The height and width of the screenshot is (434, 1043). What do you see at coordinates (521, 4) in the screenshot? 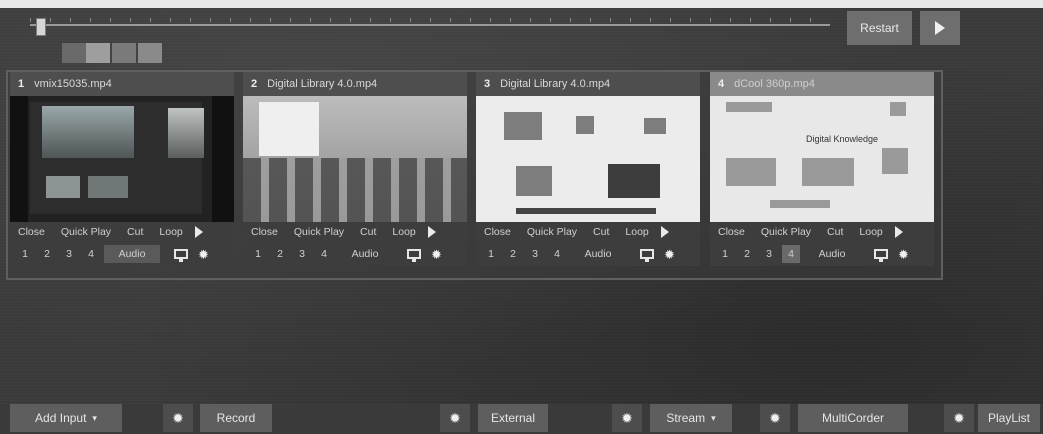
I see `window-top-strip` at bounding box center [521, 4].